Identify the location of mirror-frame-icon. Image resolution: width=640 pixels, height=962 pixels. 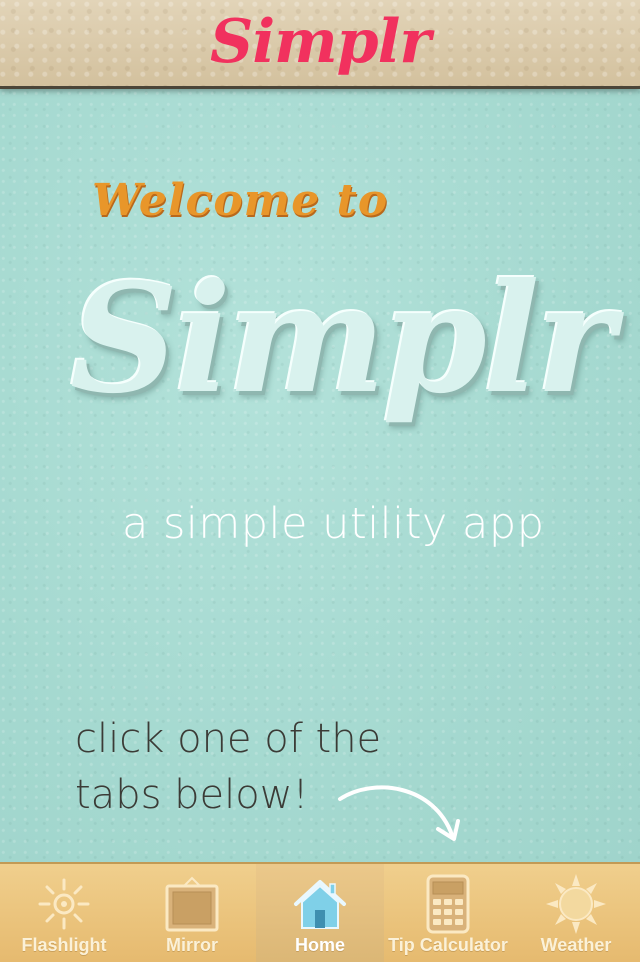
(192, 904).